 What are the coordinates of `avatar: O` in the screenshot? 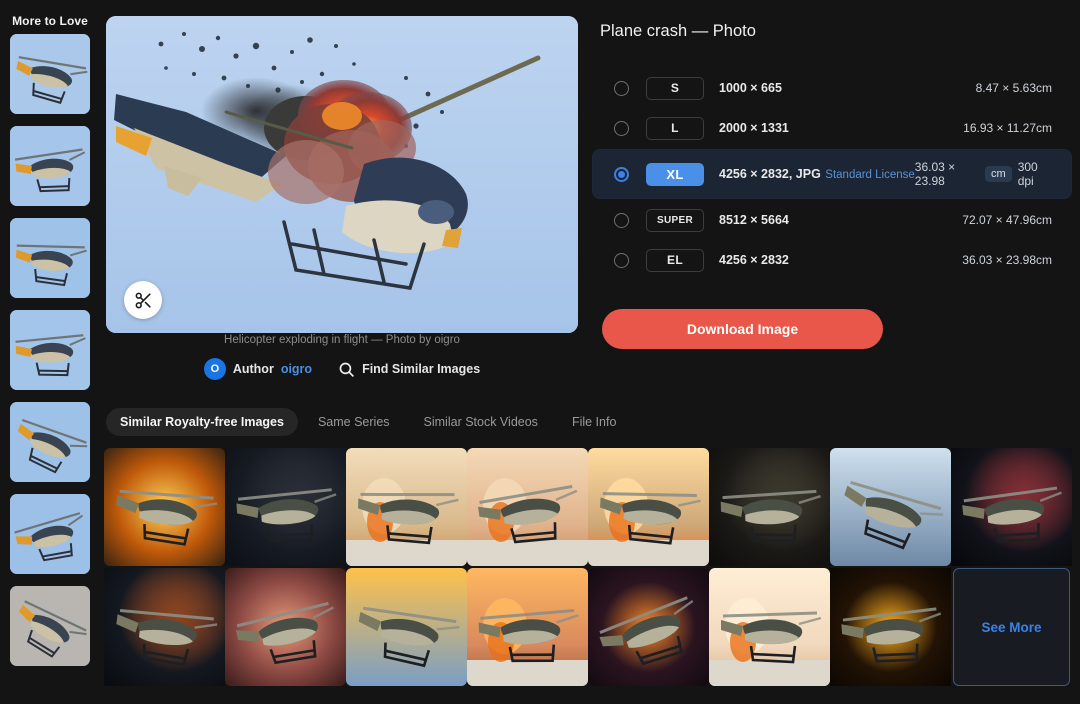 It's located at (214, 369).